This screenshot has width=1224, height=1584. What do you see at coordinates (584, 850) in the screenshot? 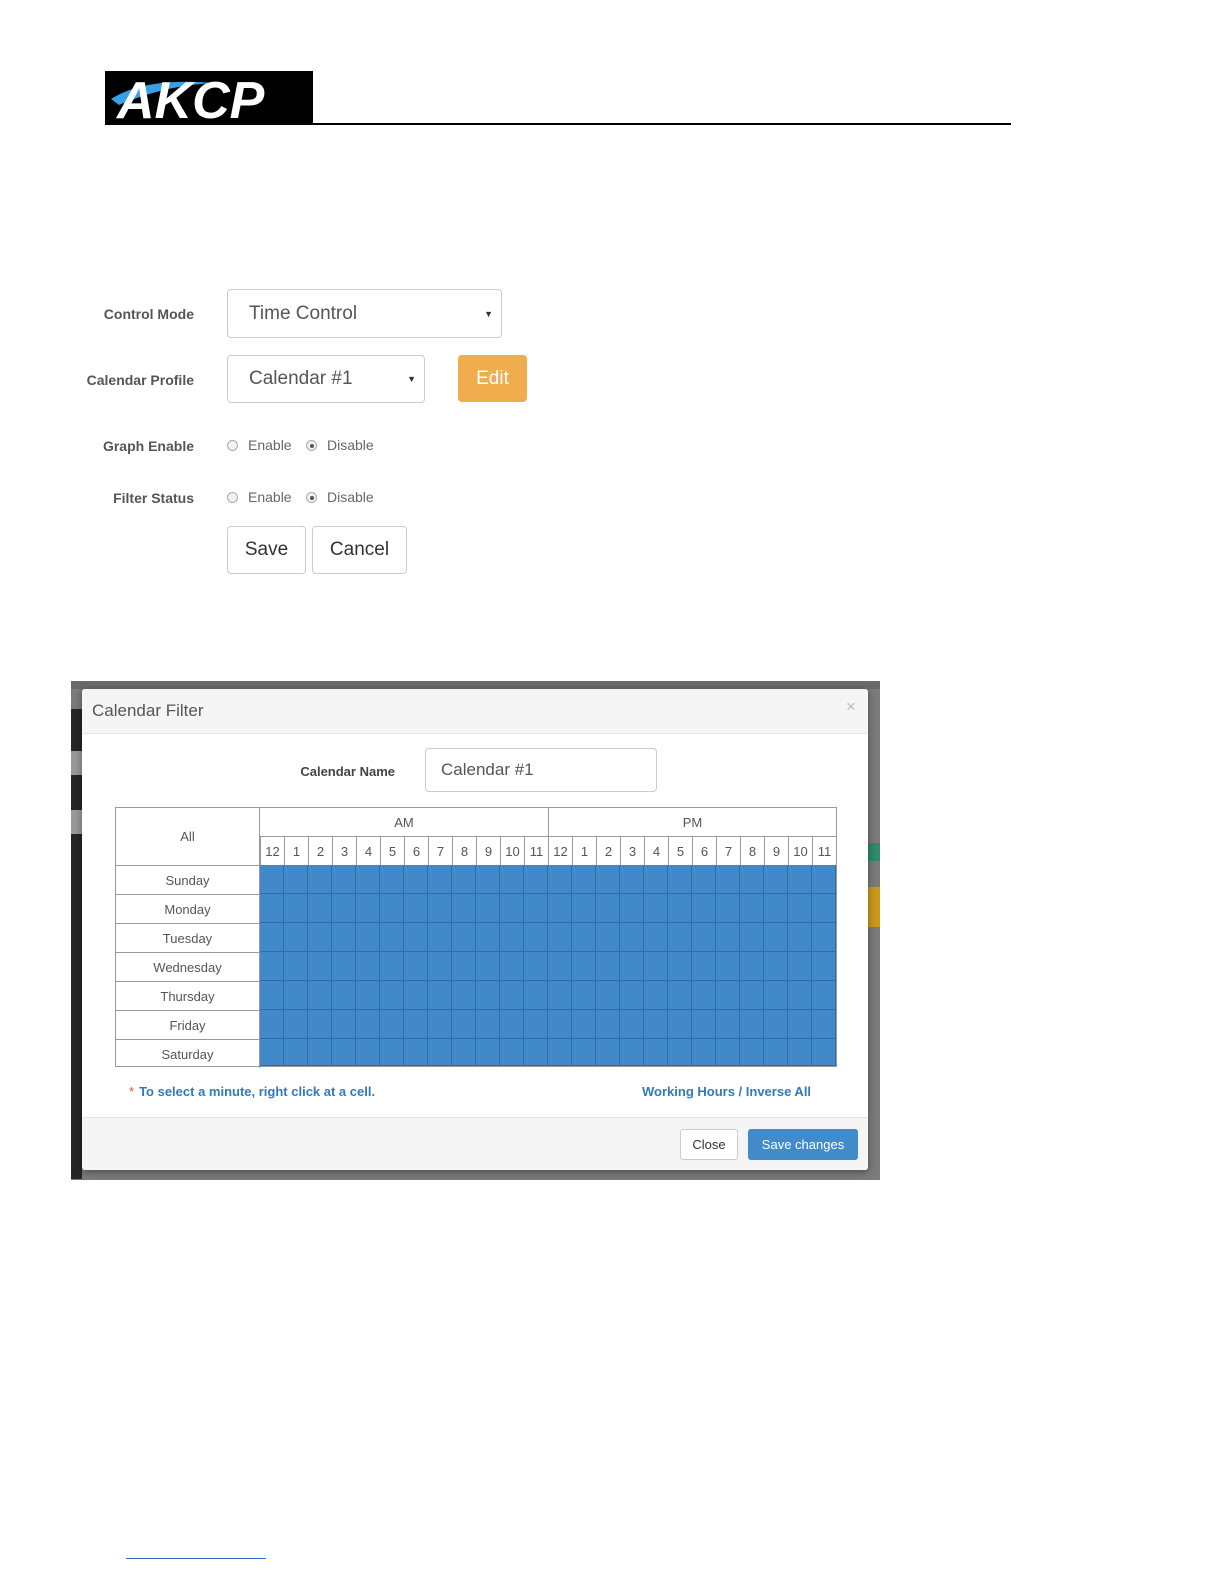
I see `hour-header: 1` at bounding box center [584, 850].